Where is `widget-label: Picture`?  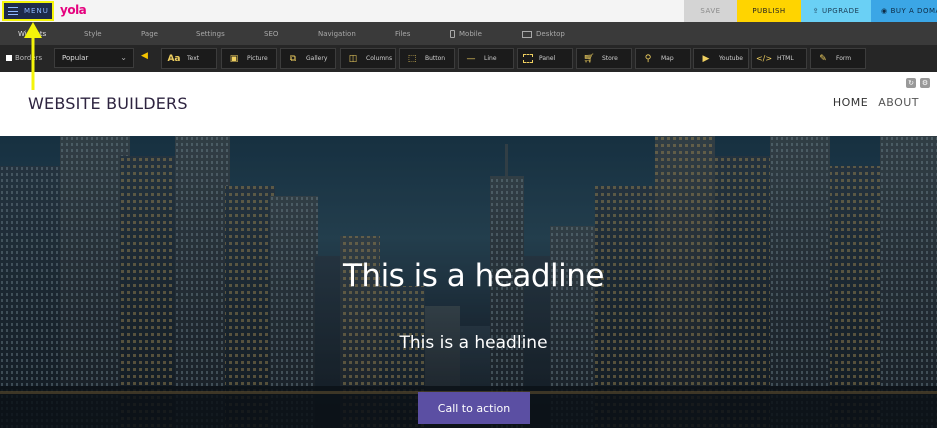 widget-label: Picture is located at coordinates (257, 58).